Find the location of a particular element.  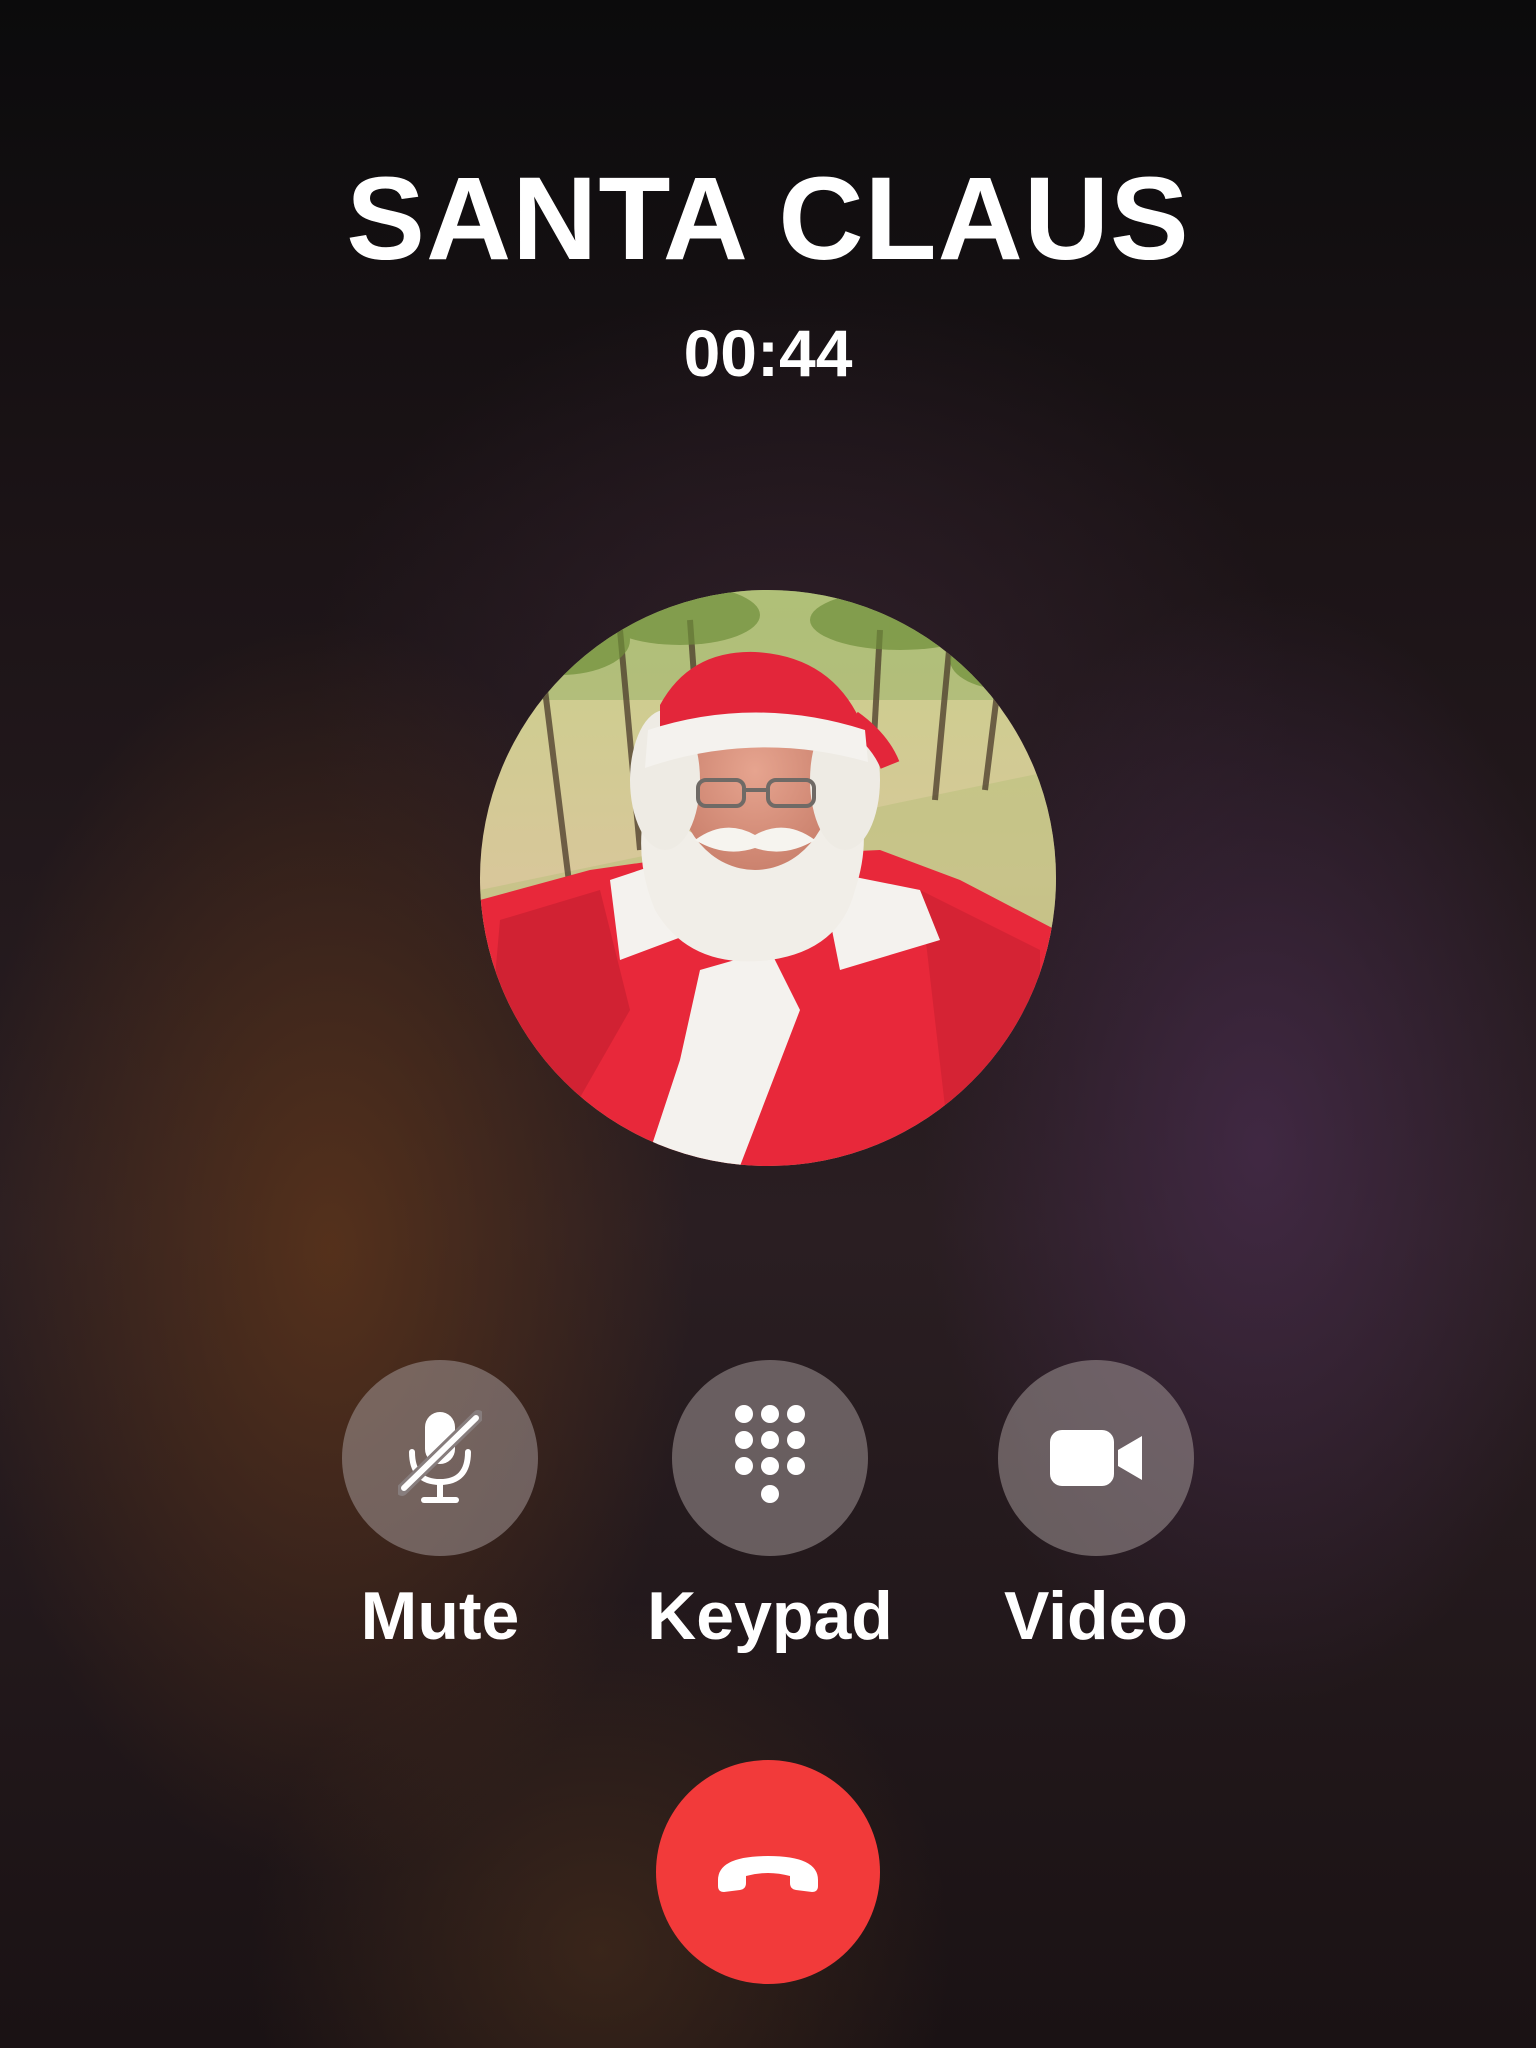

mute-button-circle is located at coordinates (440, 1458).